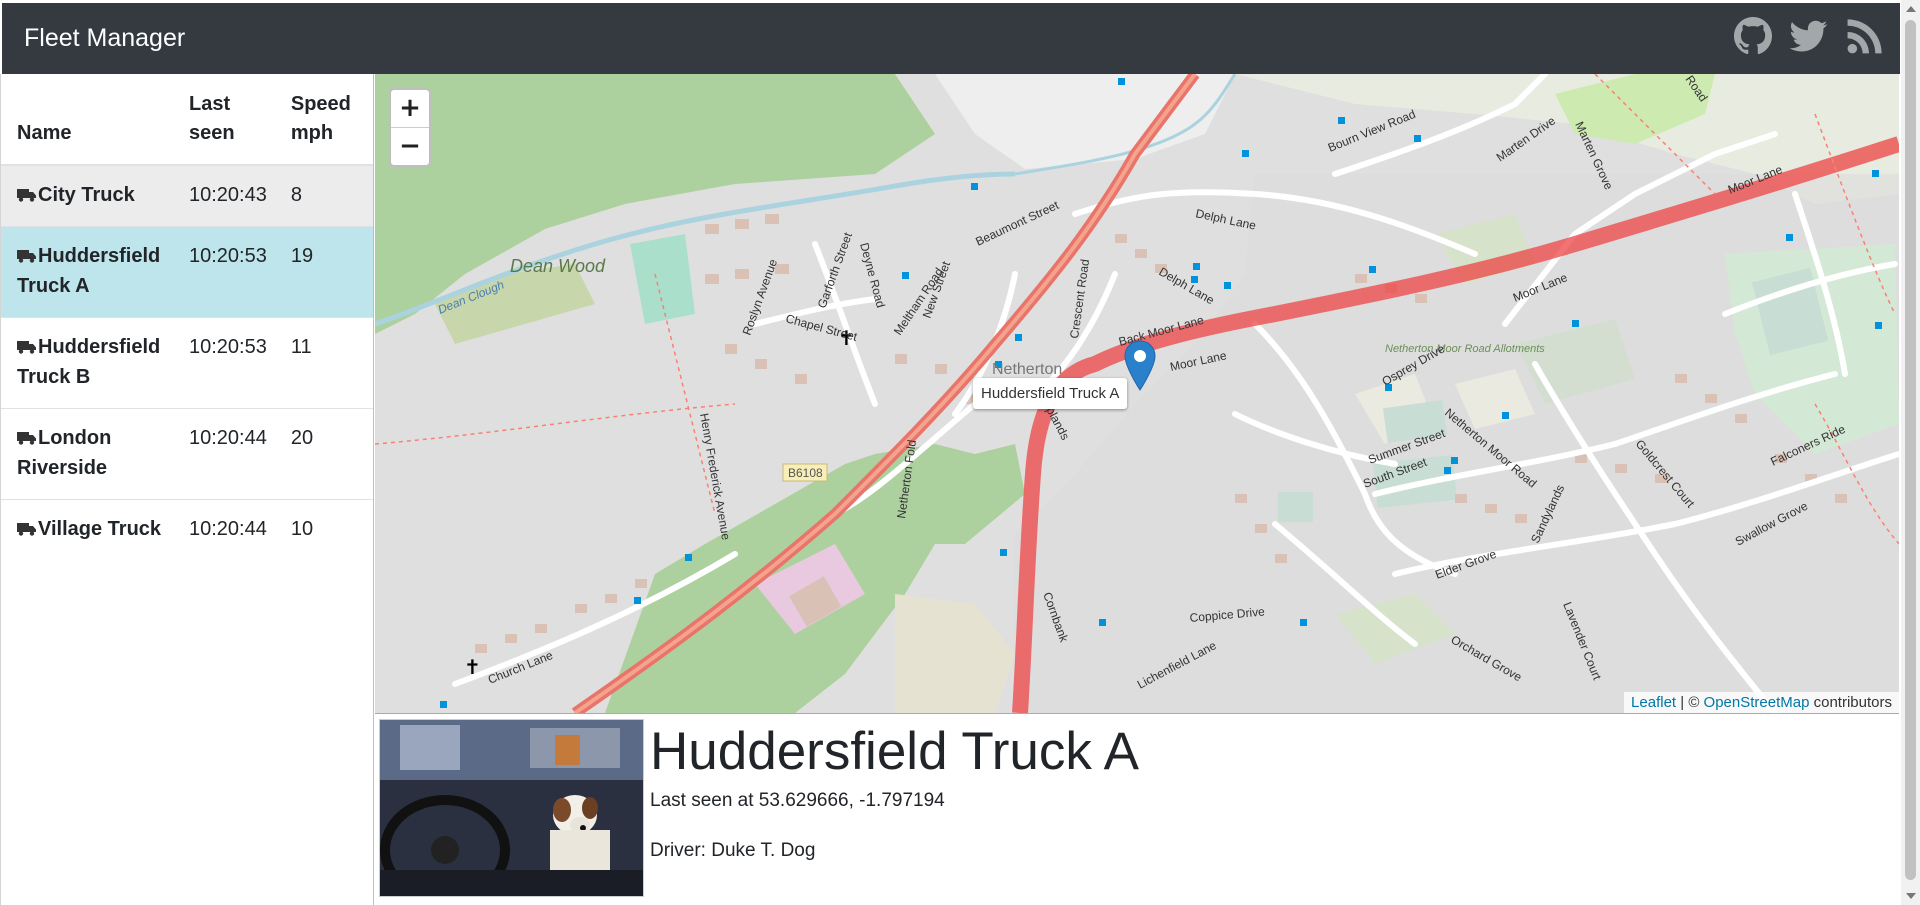 The width and height of the screenshot is (1920, 905). I want to click on driver-name: Driver: Duke T. Dog, so click(733, 850).